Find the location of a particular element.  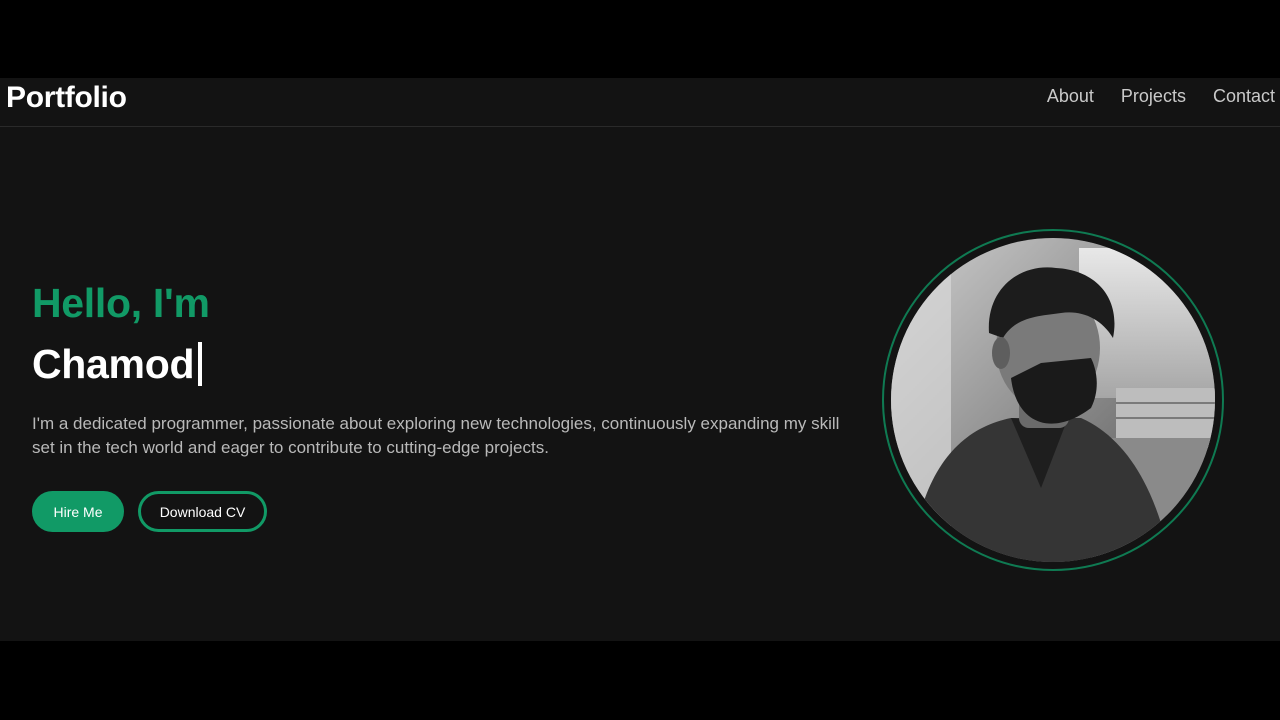

nav-link-contact: Contact is located at coordinates (1244, 96).